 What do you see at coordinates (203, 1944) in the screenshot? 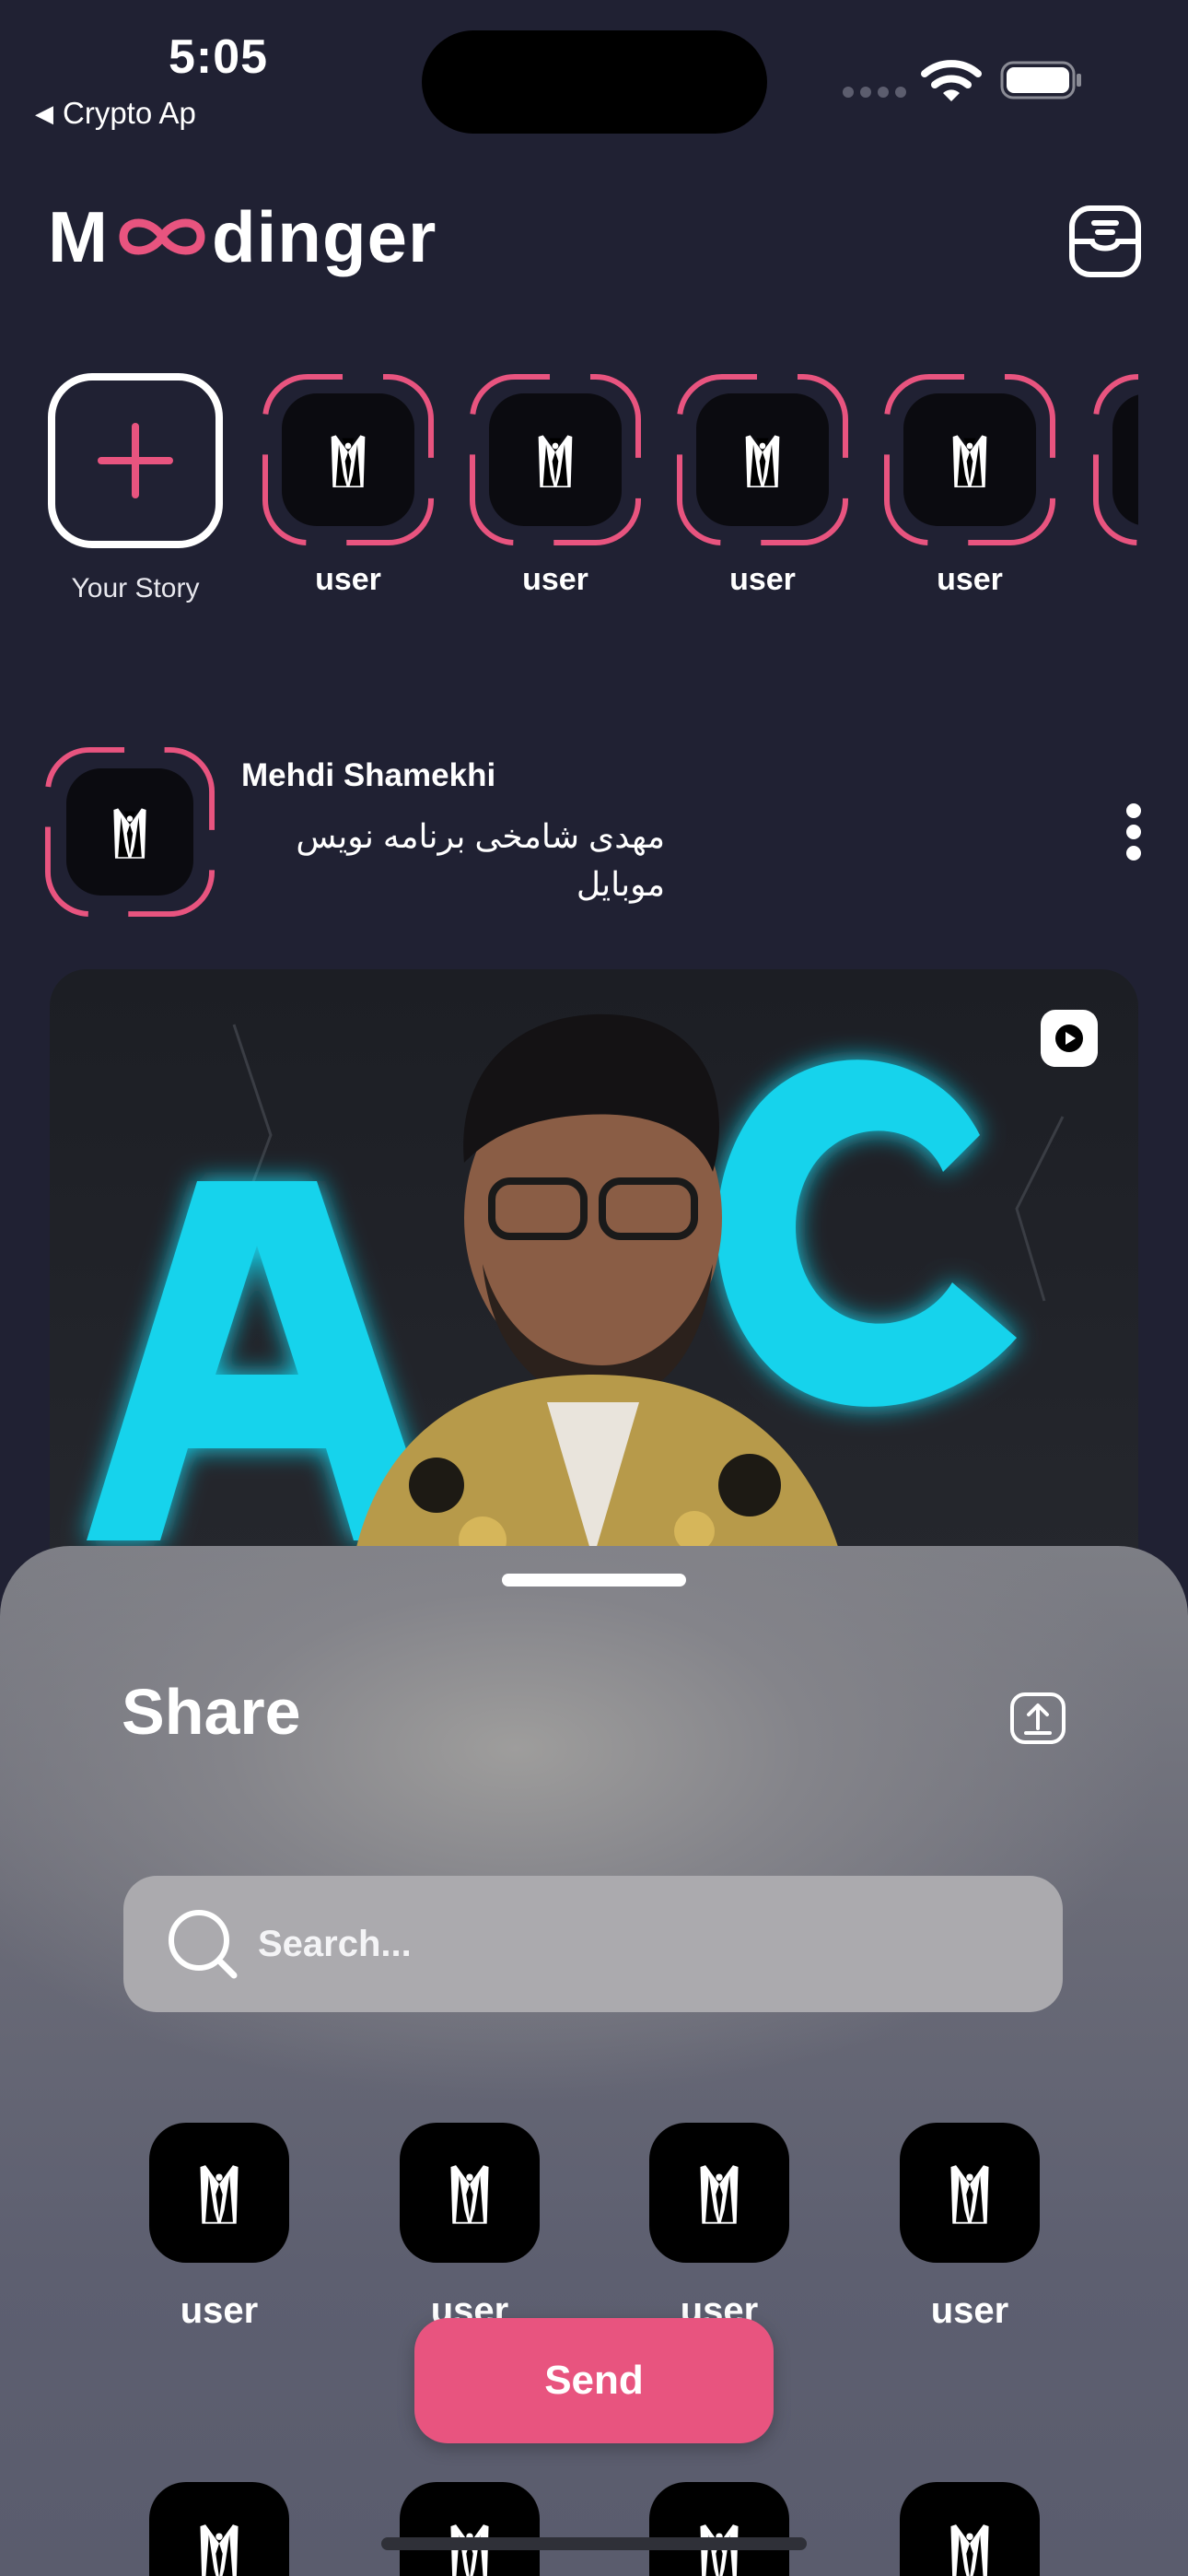
I see `search-icon` at bounding box center [203, 1944].